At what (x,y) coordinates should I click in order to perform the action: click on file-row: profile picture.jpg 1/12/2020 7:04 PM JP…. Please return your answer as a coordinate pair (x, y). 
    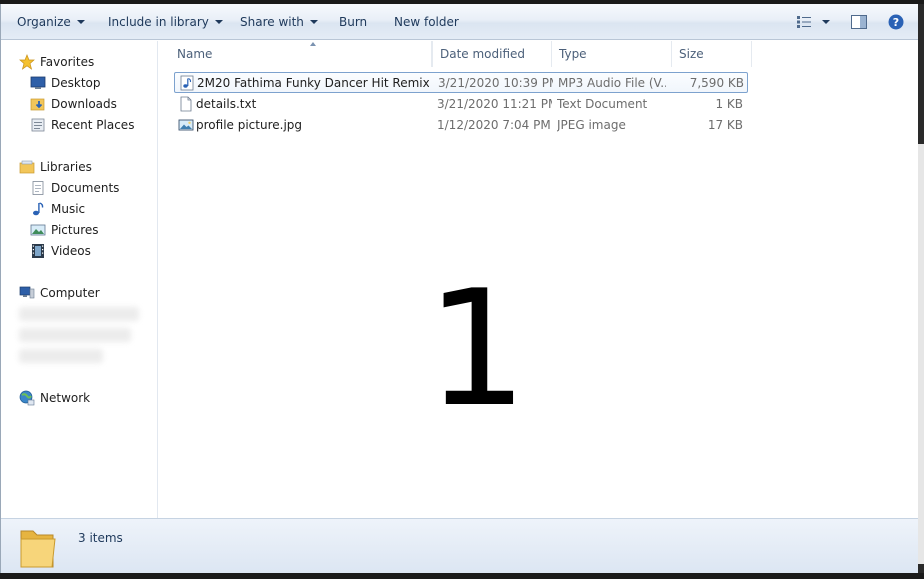
    Looking at the image, I should click on (461, 125).